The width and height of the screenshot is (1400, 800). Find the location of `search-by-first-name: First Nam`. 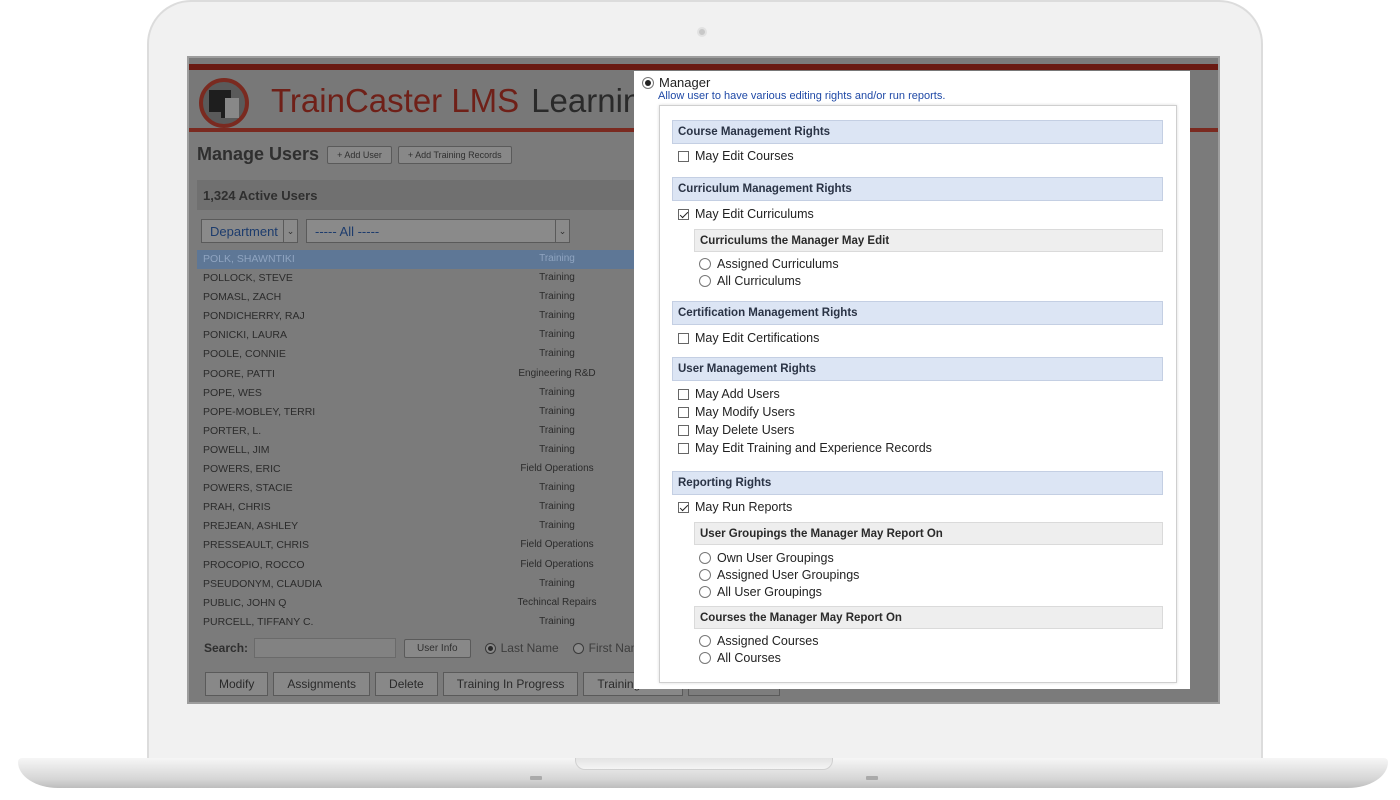

search-by-first-name: First Nam is located at coordinates (606, 648).